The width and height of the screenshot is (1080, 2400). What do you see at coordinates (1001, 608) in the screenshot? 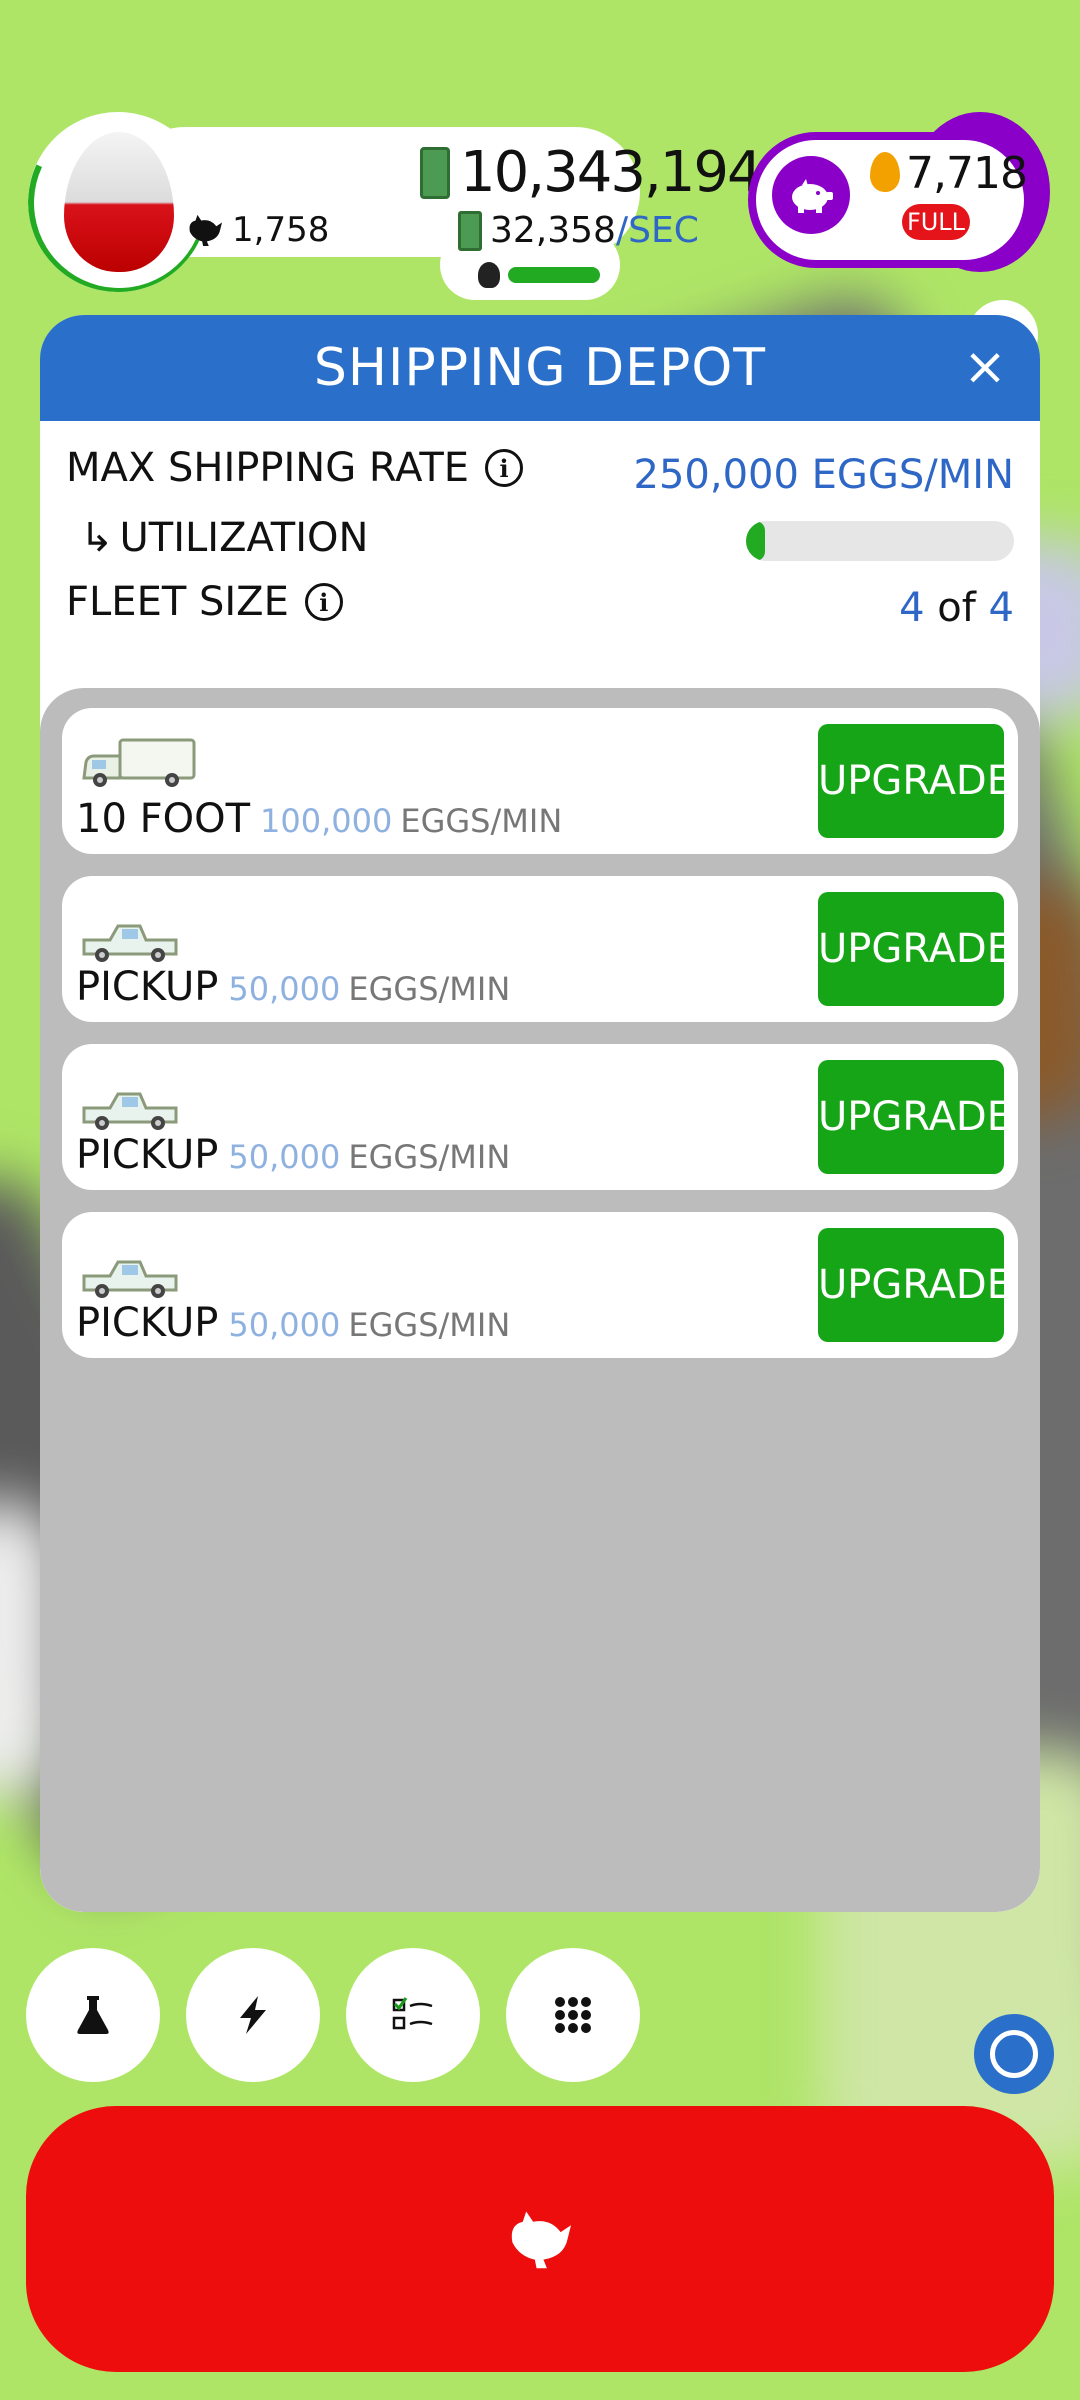
I see `fleet-max: 4` at bounding box center [1001, 608].